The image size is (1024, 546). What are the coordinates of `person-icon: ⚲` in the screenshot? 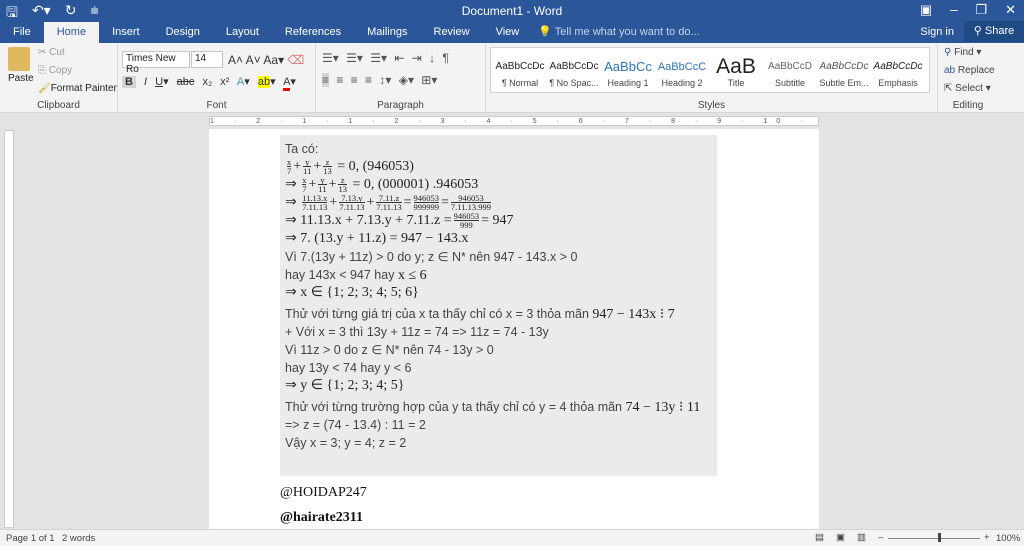 It's located at (977, 31).